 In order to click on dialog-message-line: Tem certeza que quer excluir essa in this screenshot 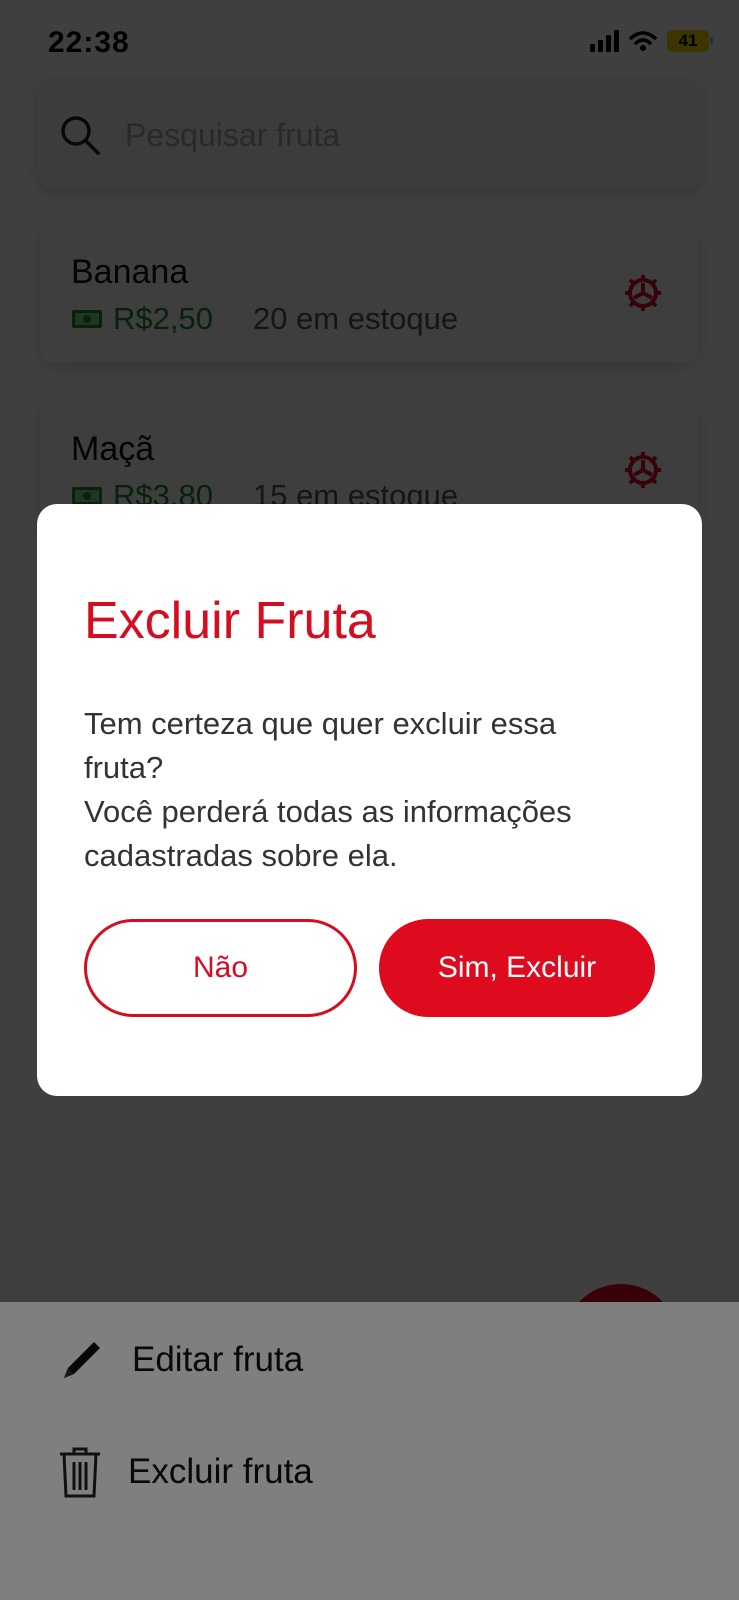, I will do `click(320, 723)`.